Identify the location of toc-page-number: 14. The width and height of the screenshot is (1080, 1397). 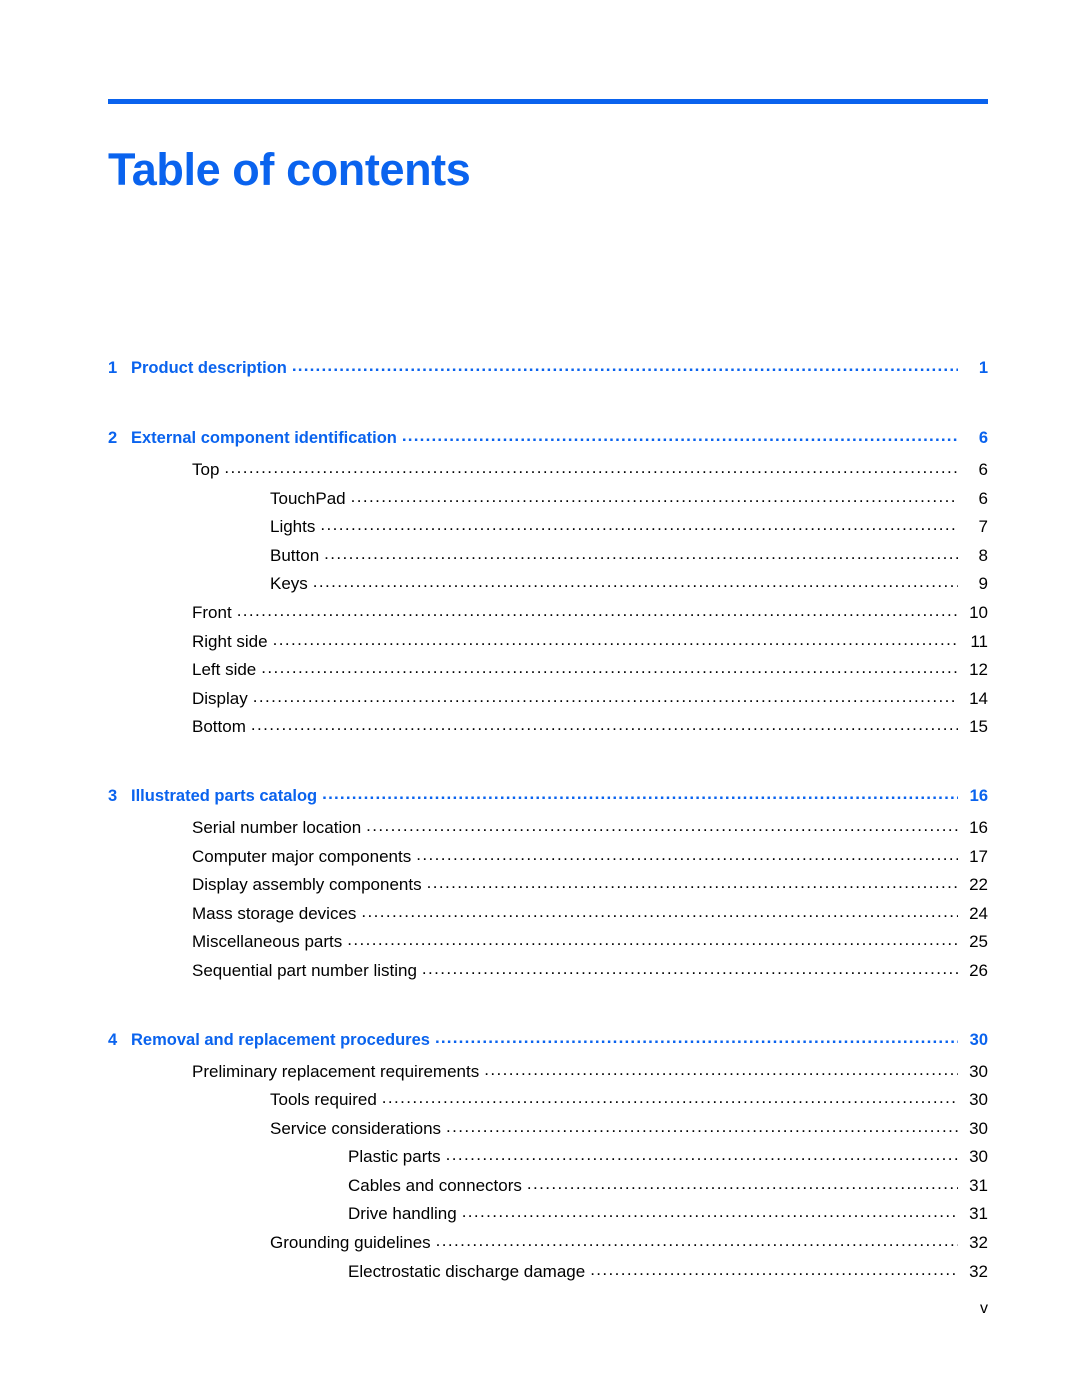
(978, 698).